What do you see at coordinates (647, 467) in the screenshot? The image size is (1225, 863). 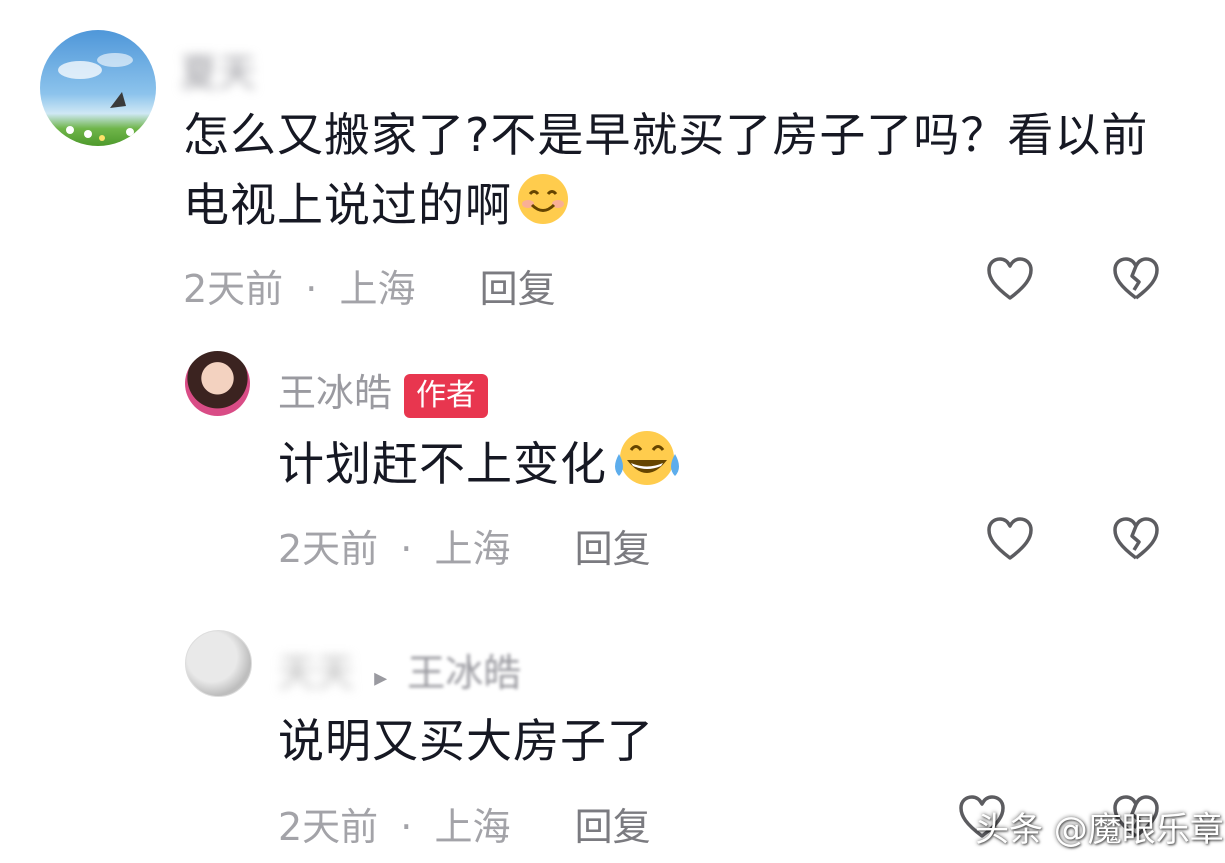 I see `laugh-cry-emoji-icon` at bounding box center [647, 467].